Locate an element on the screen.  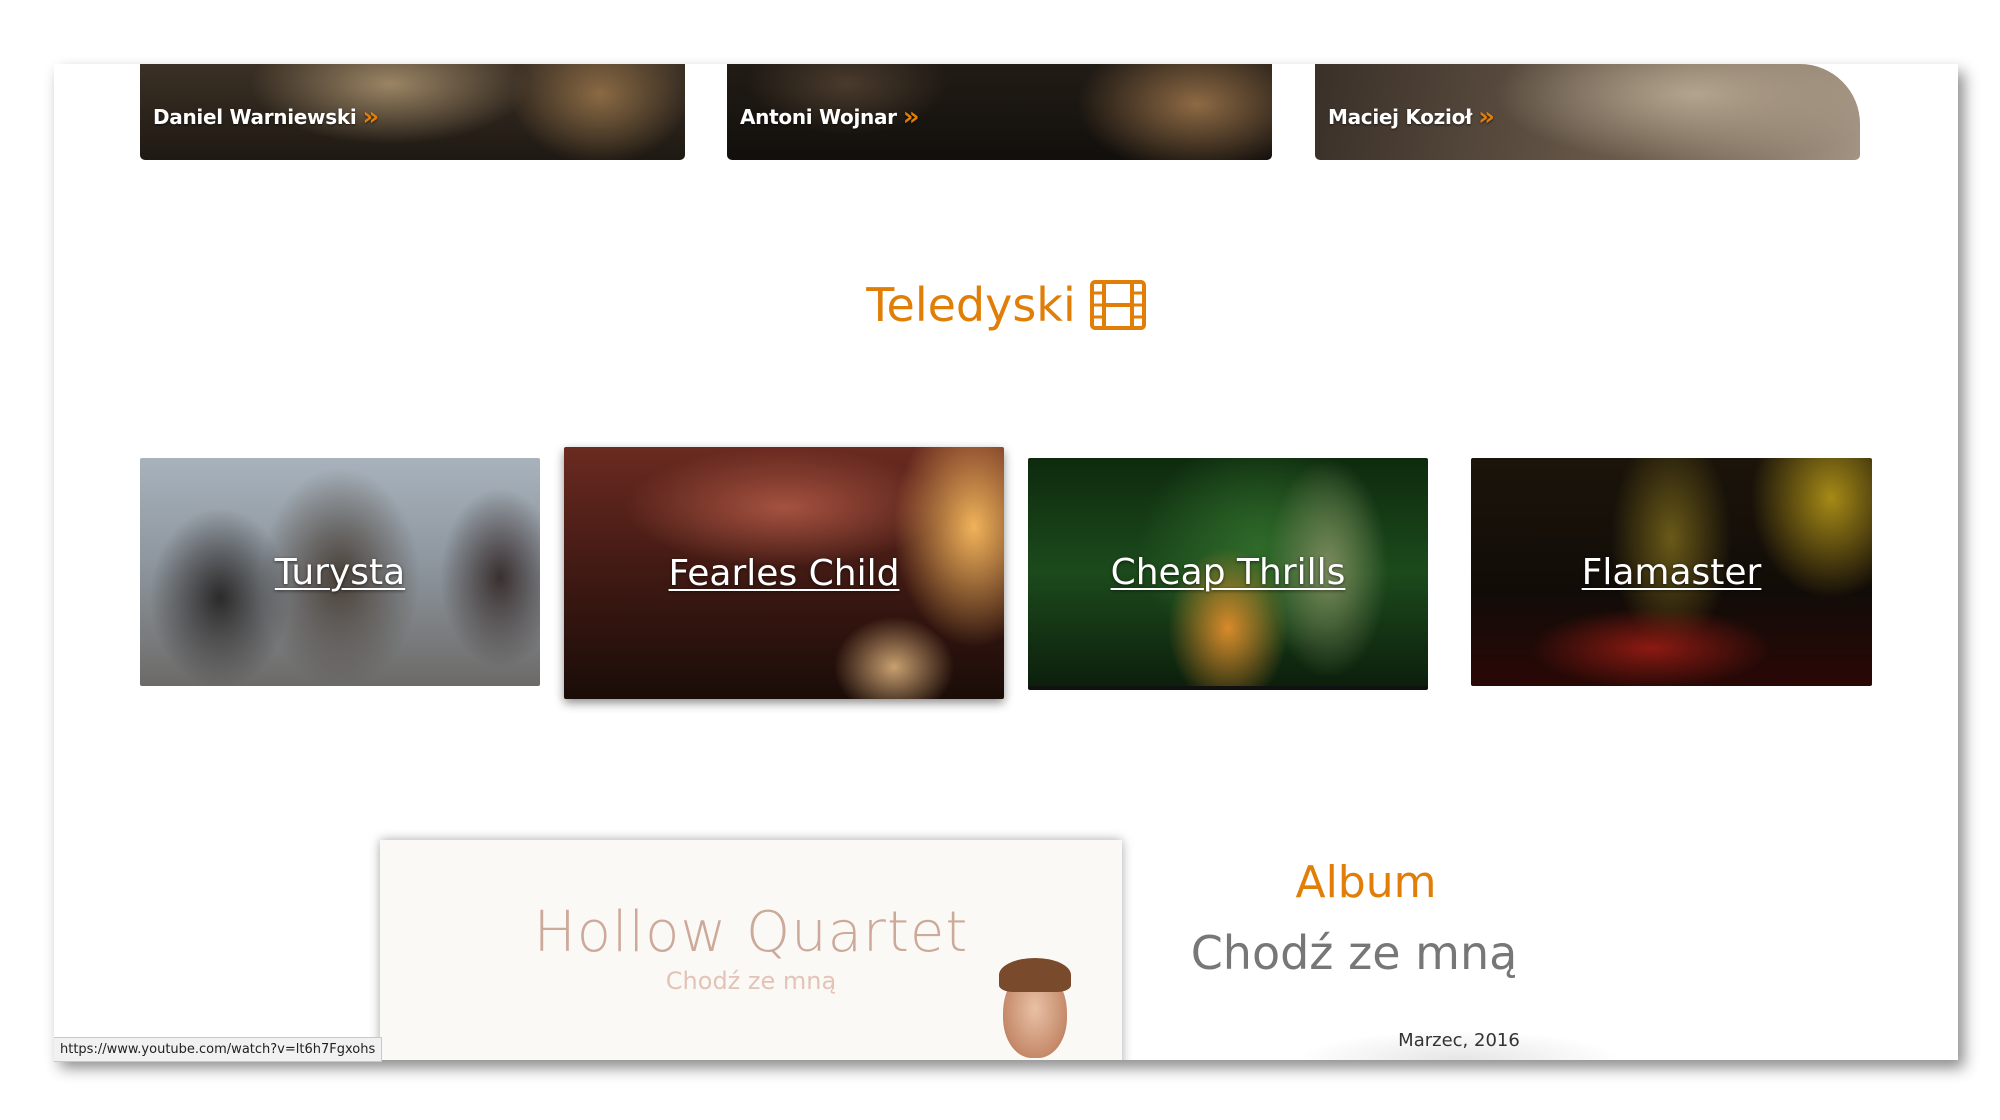
video-card-fearles-child: Fearles Child is located at coordinates (784, 573).